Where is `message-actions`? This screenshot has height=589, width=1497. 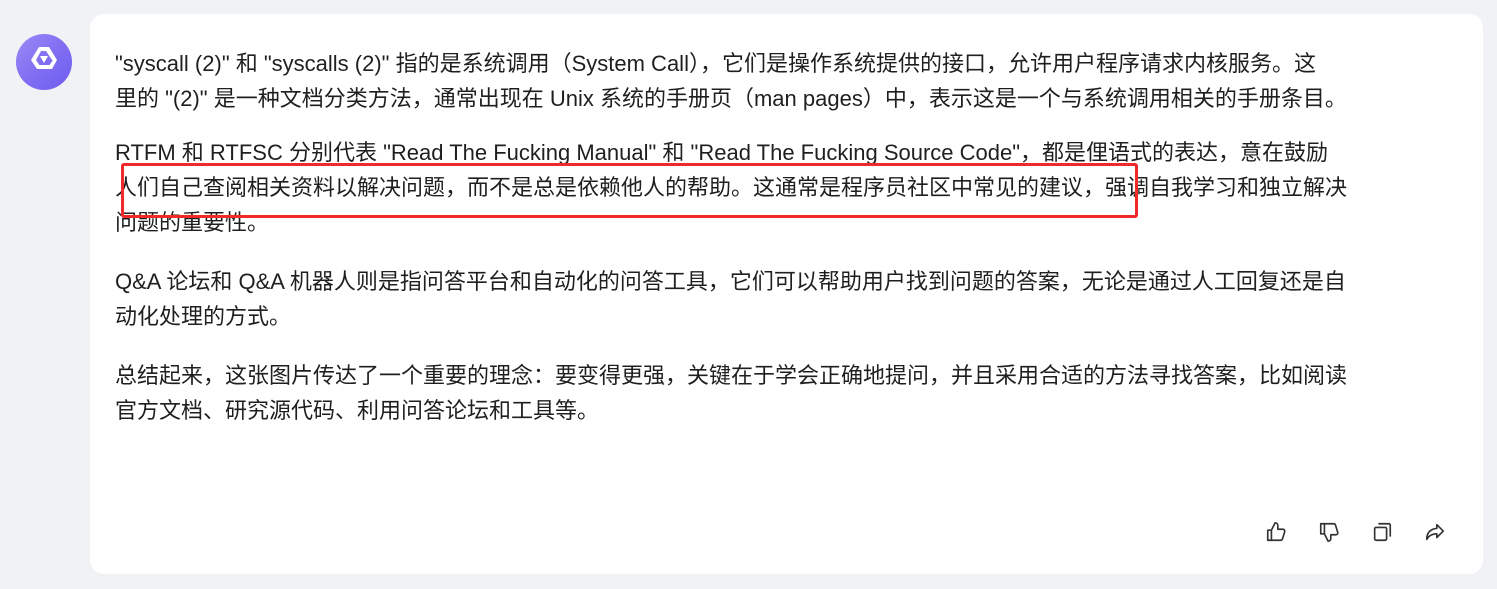 message-actions is located at coordinates (1355, 532).